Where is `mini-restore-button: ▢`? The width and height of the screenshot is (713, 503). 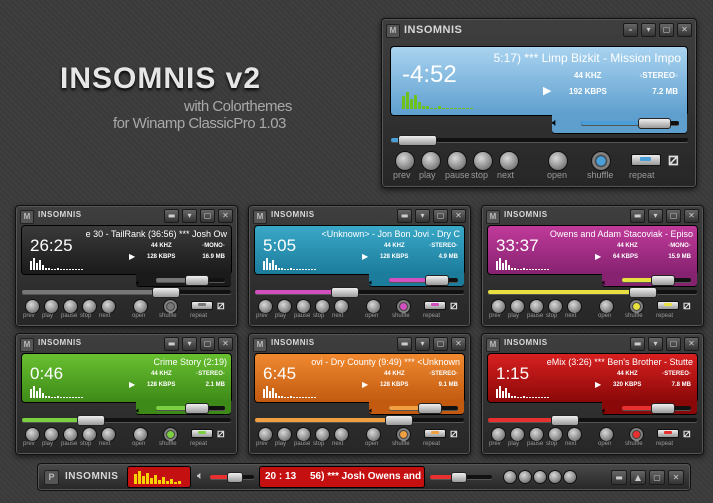 mini-restore-button: ▢ is located at coordinates (657, 477).